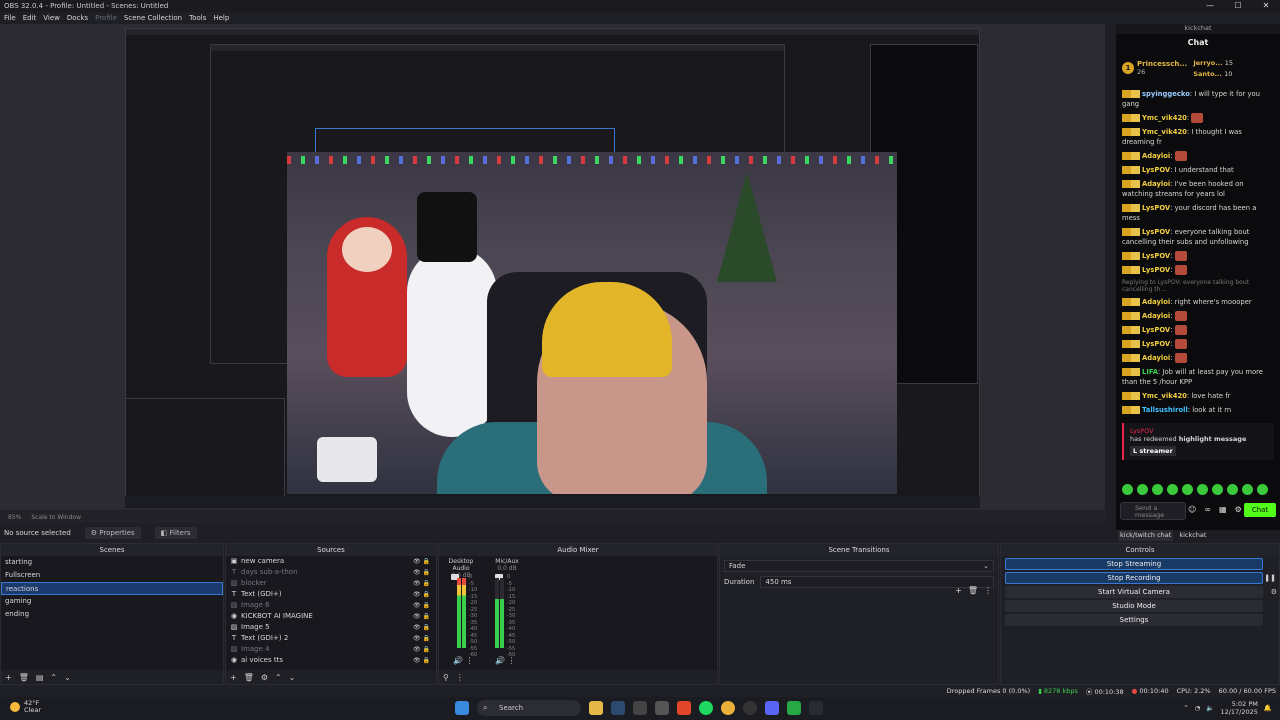  I want to click on menu-scene-collection: Scene Collection, so click(153, 18).